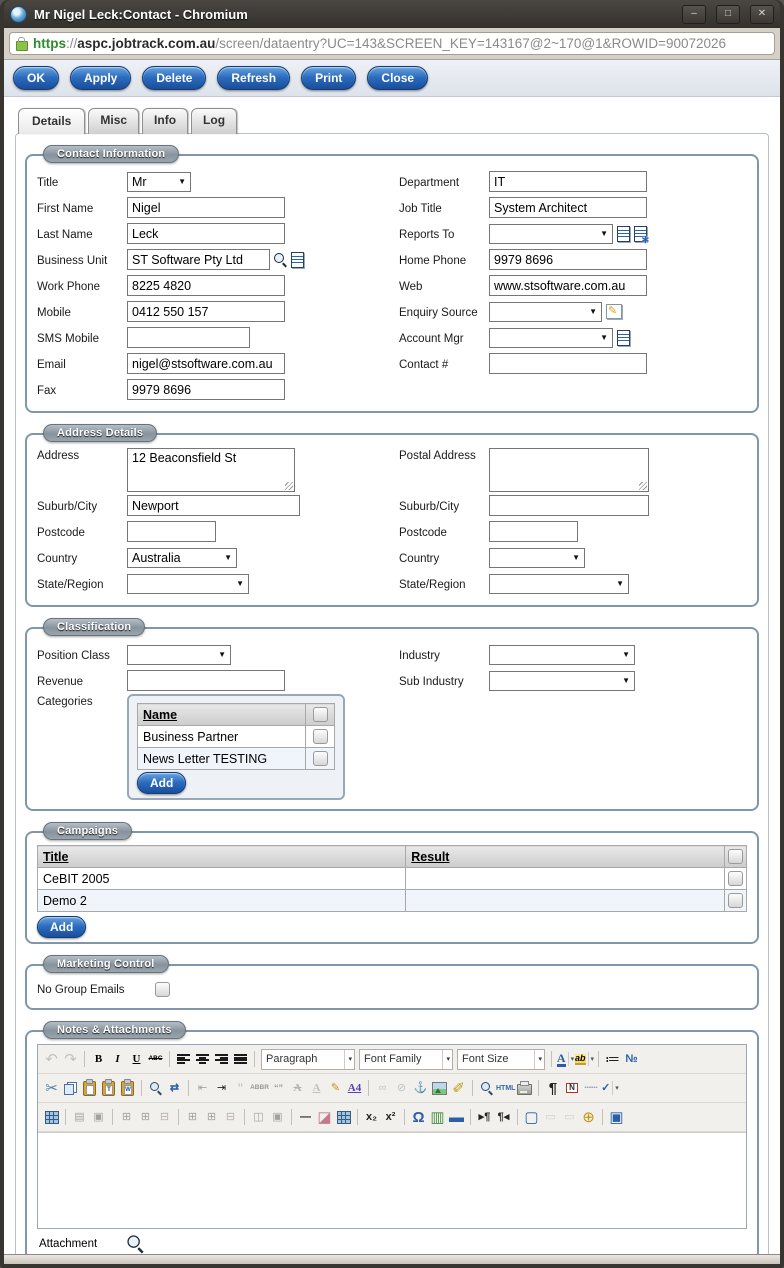 The width and height of the screenshot is (784, 1268). Describe the element at coordinates (211, 470) in the screenshot. I see `address-textarea: 12 Beaconsfield St` at that location.